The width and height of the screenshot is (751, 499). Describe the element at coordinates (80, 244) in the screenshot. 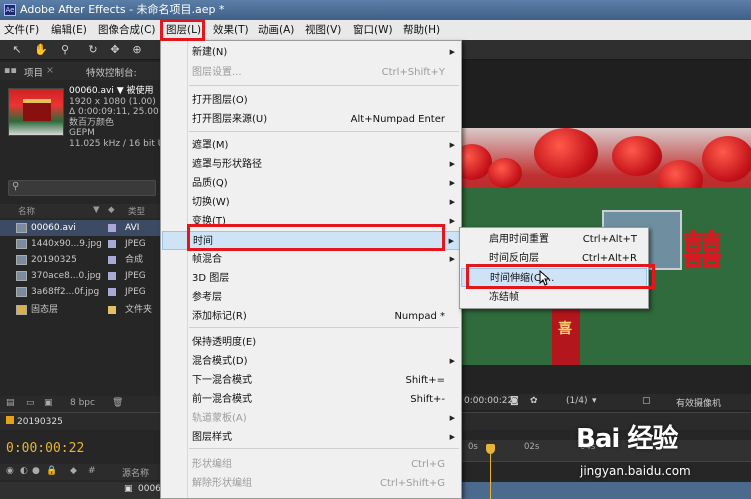

I see `project-item: 1440x90...9.jpg JPEG` at that location.